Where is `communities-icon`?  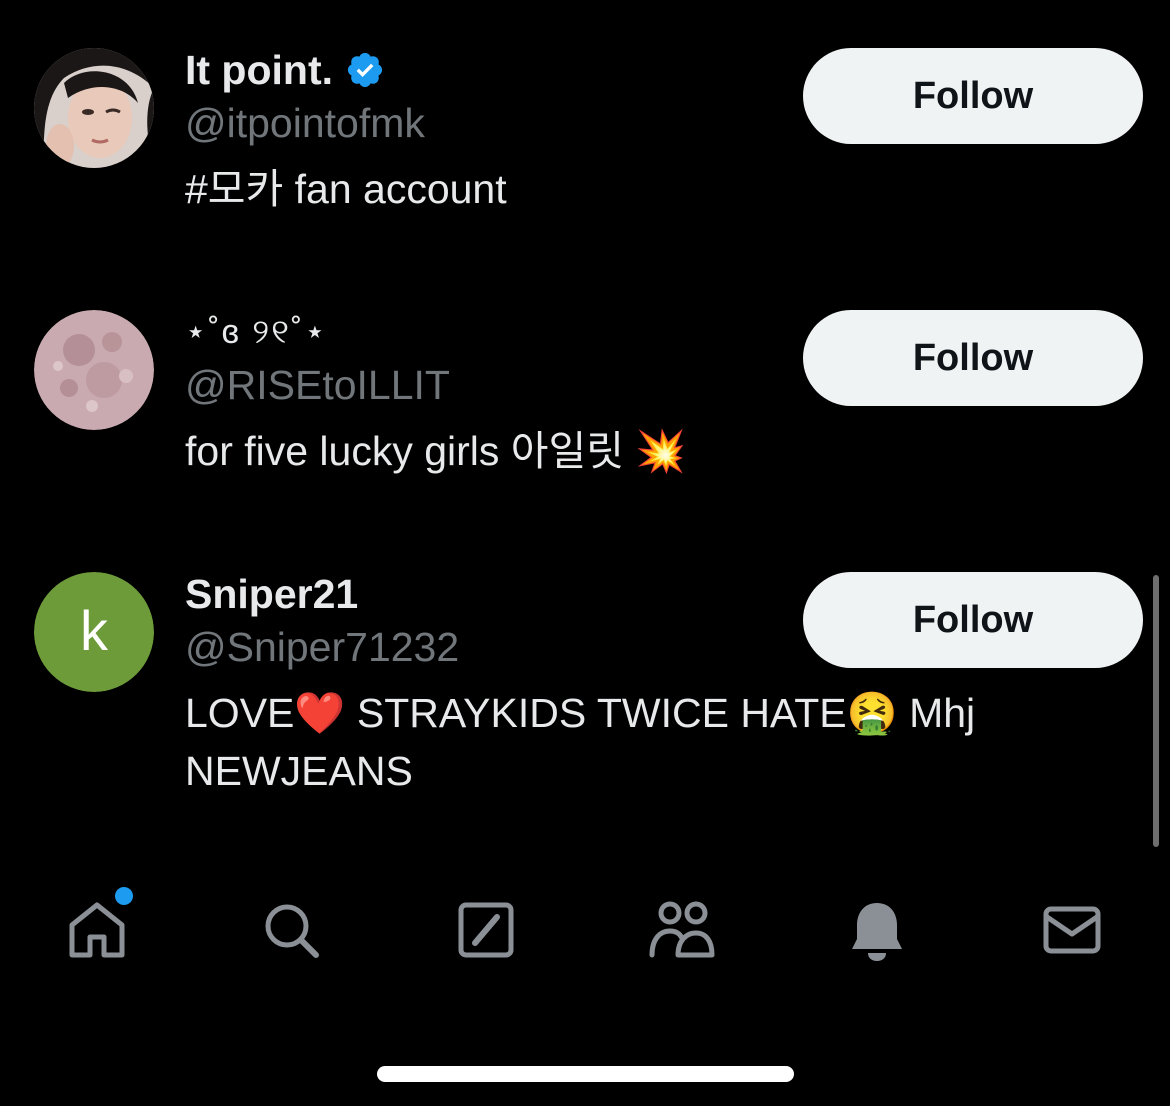 communities-icon is located at coordinates (682, 932).